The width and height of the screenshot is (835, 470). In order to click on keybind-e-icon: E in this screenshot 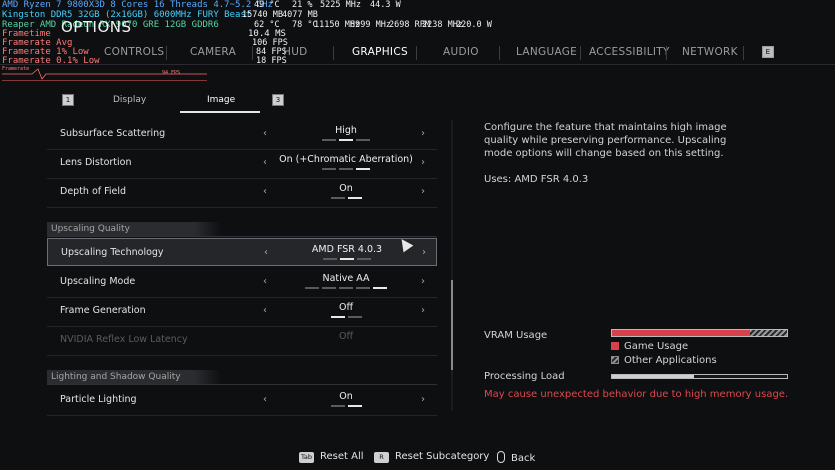, I will do `click(768, 52)`.